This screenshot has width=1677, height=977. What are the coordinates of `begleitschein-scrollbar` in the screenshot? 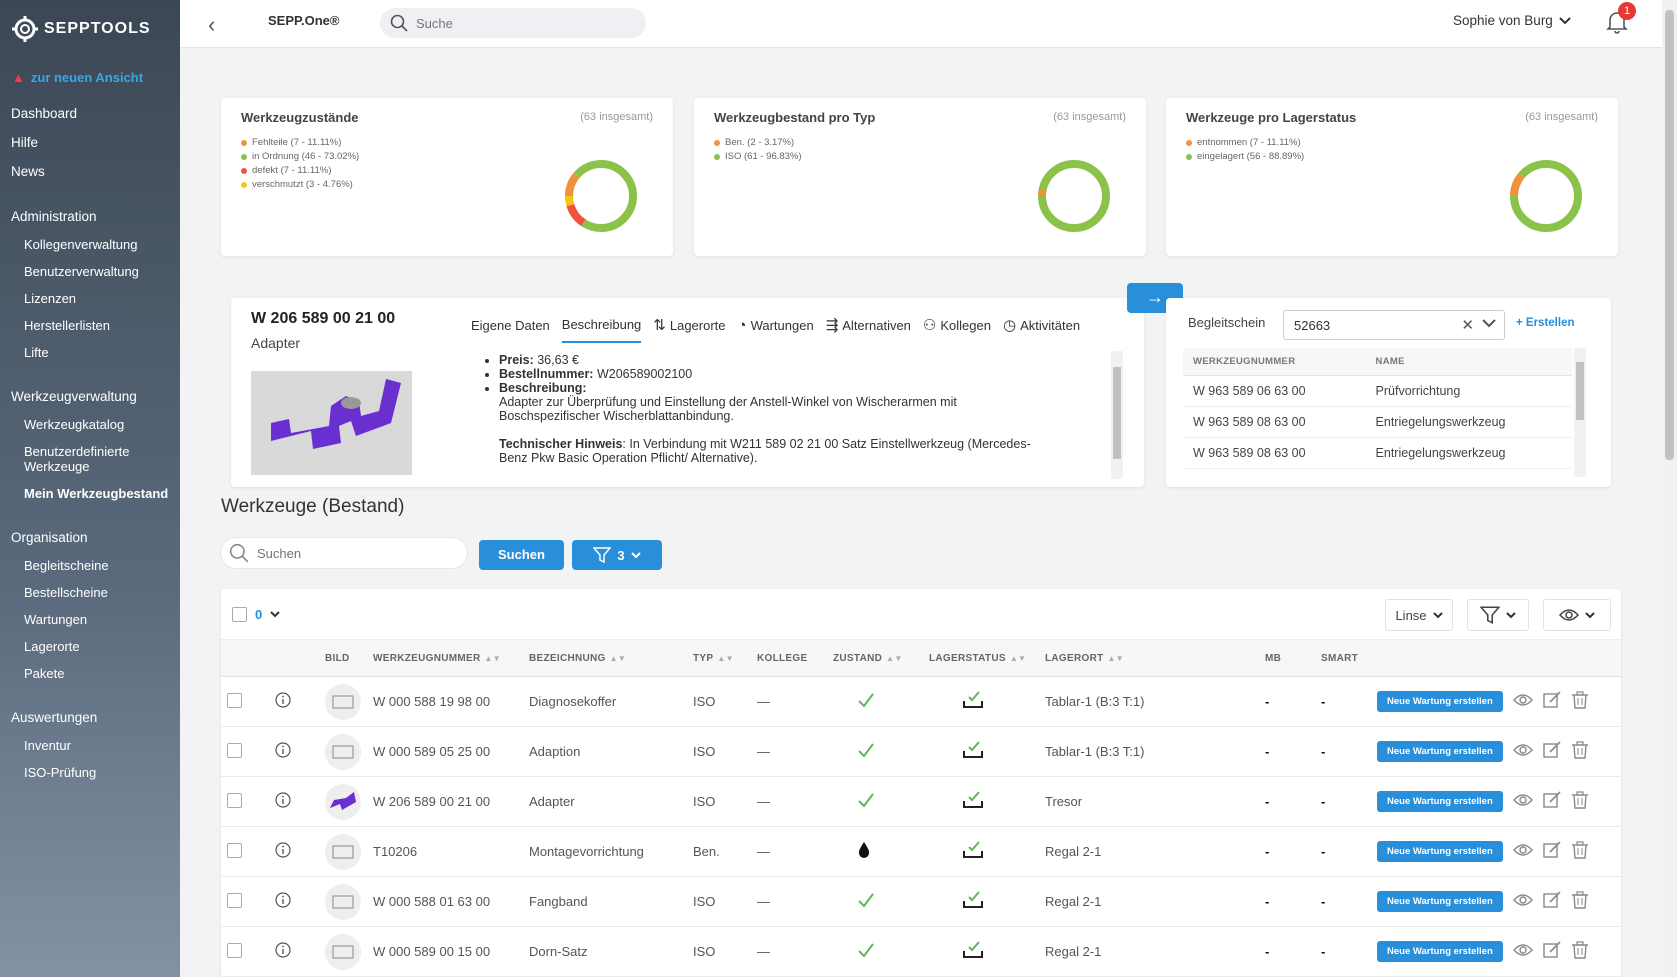 It's located at (1580, 412).